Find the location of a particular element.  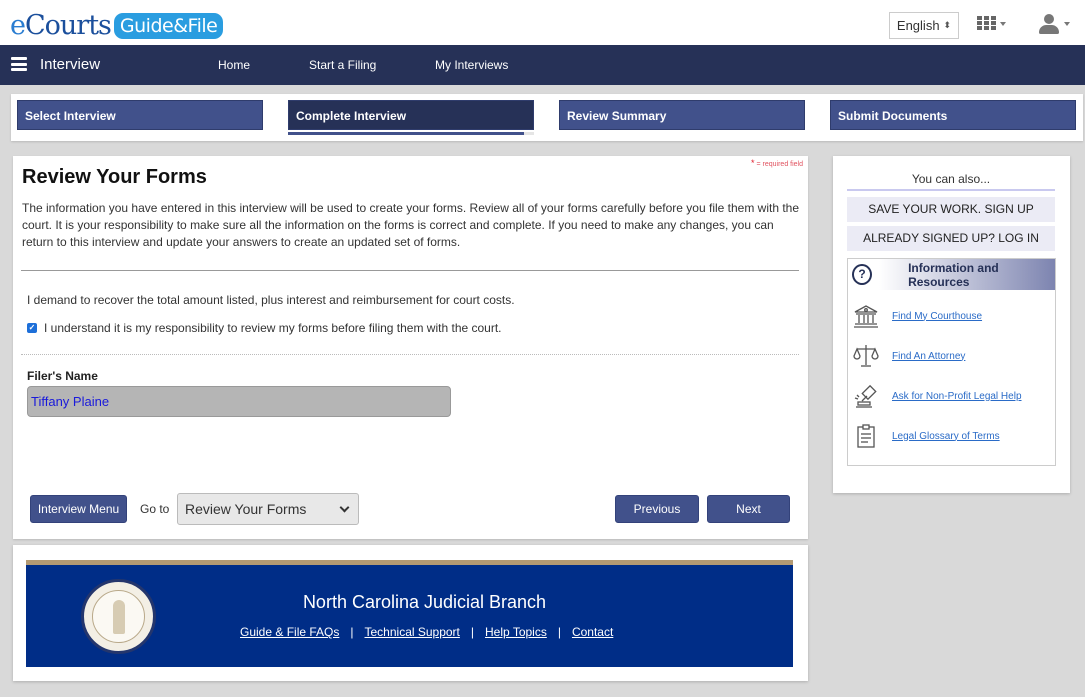

resource-item: Find My Courthouse is located at coordinates (917, 316).